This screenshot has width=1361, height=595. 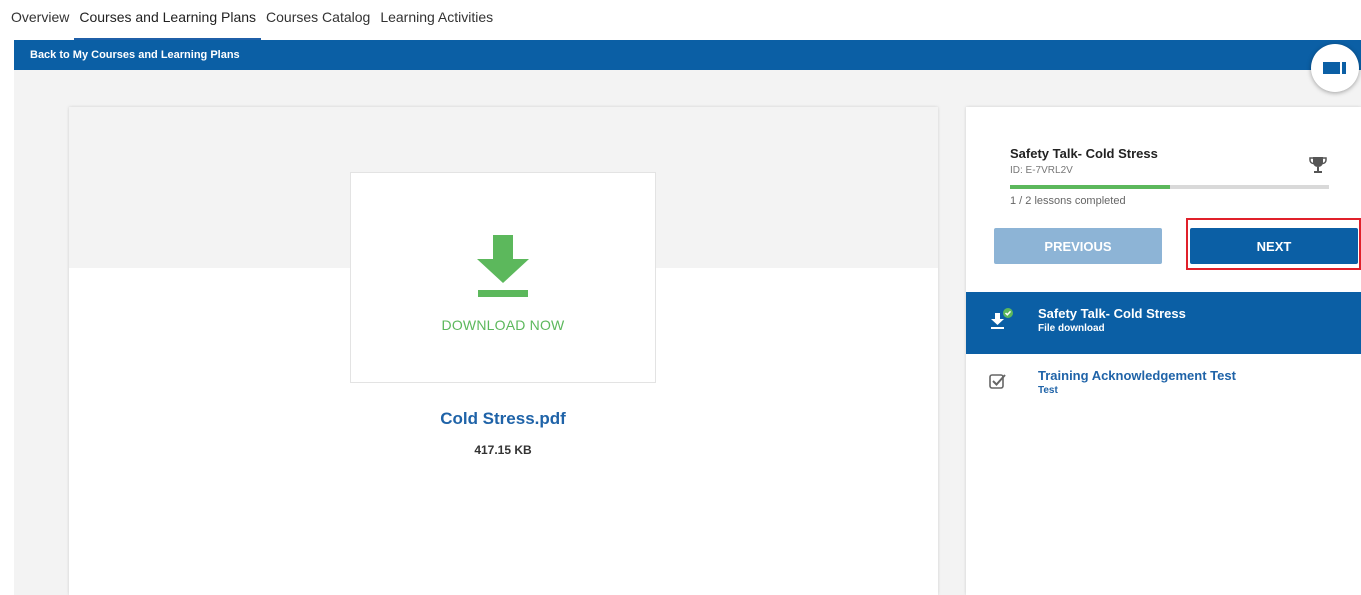 I want to click on previous-button: PREVIOUS, so click(x=1078, y=246).